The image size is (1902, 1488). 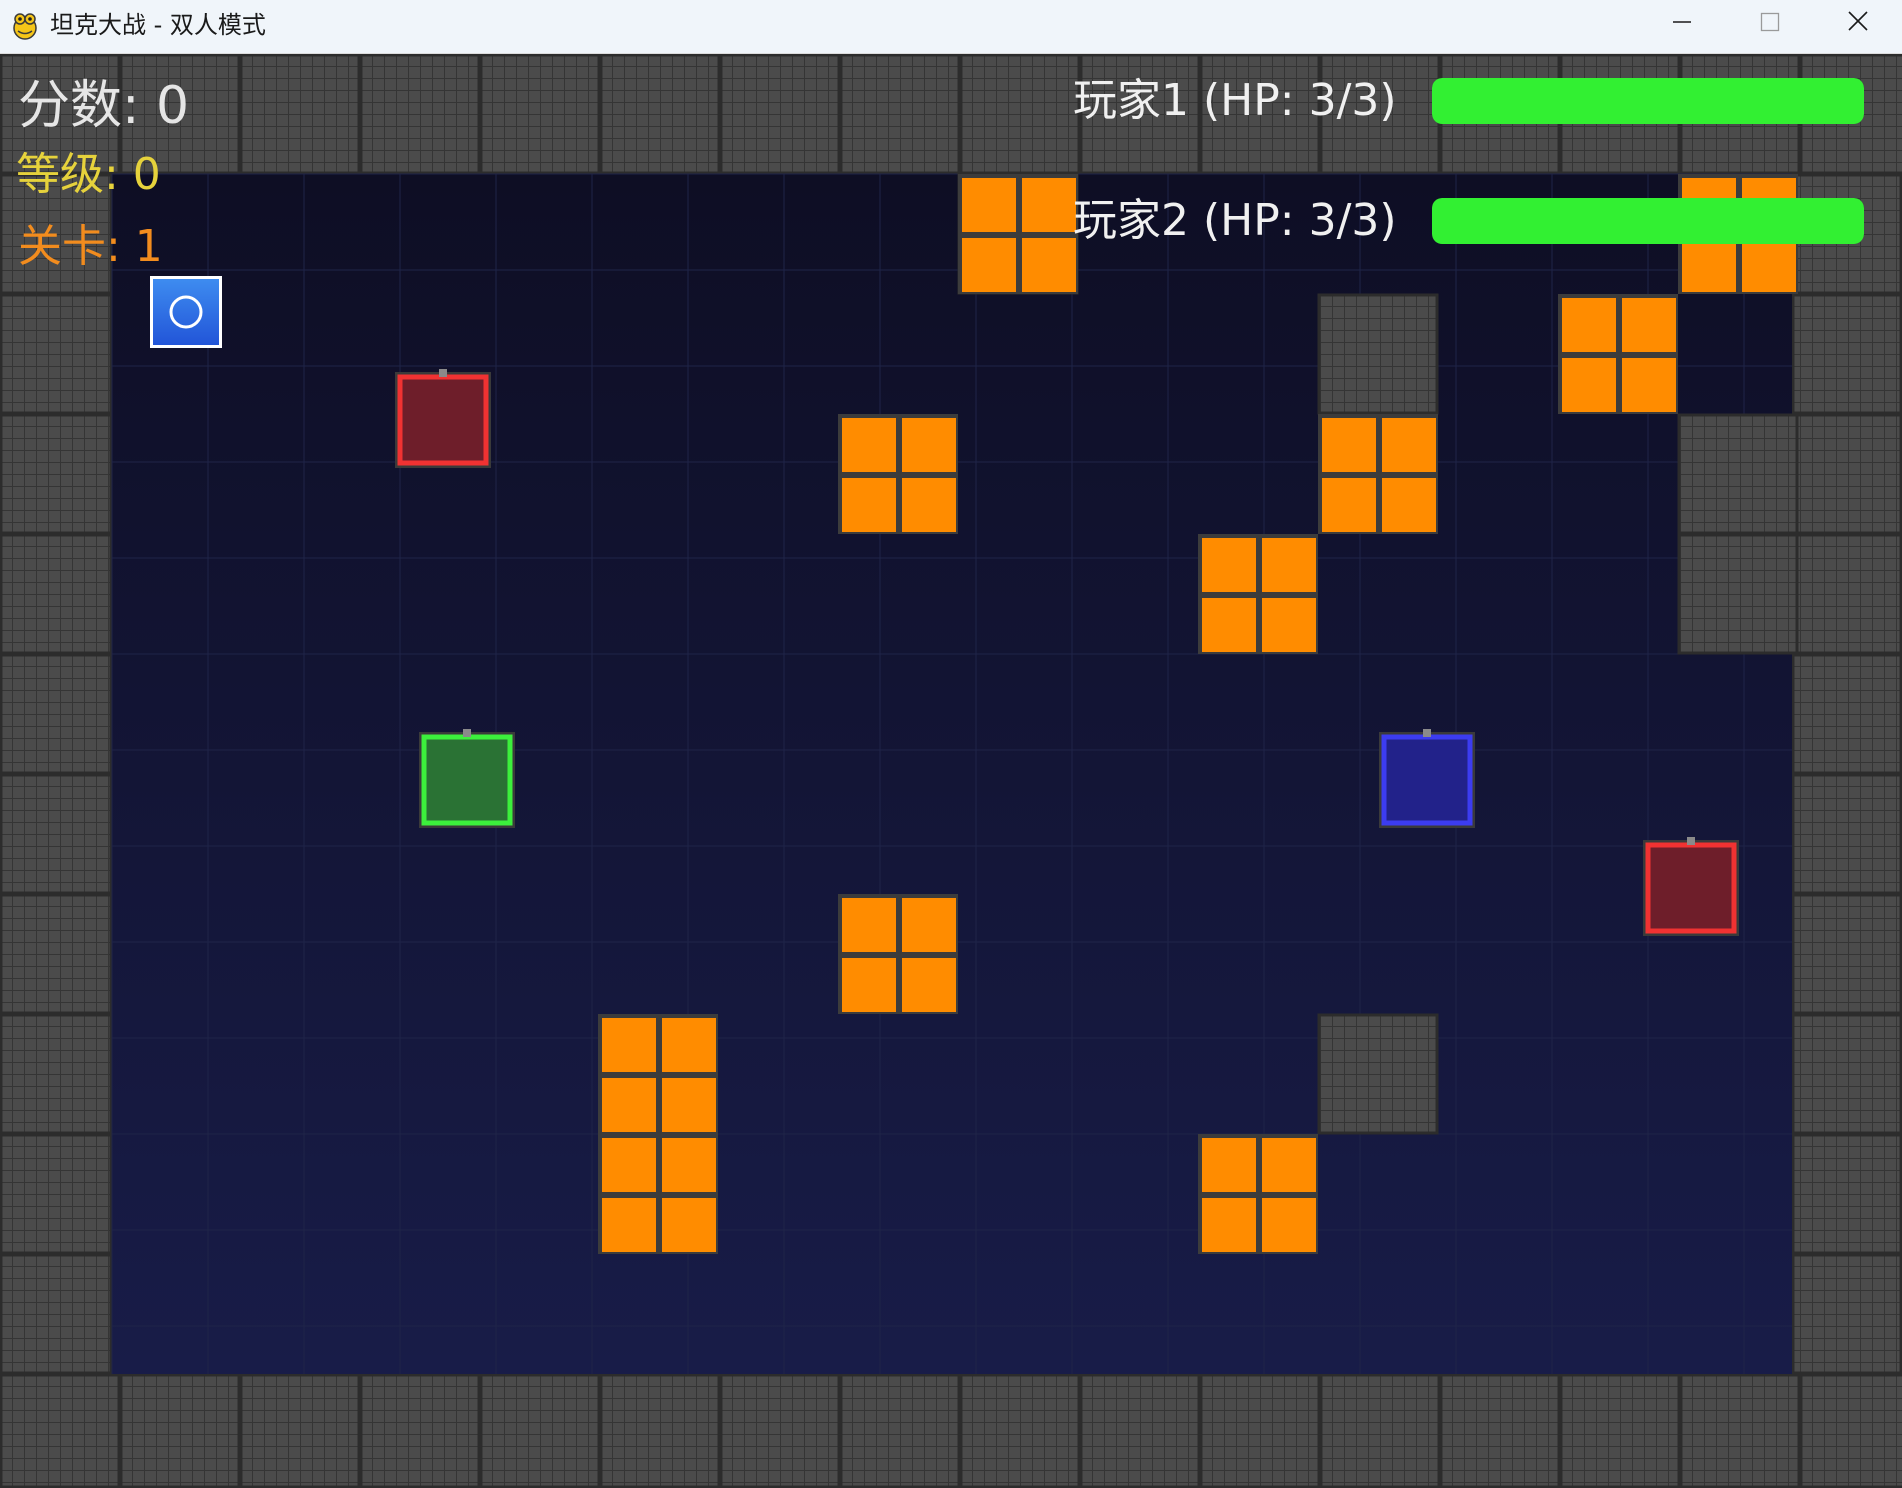 I want to click on score-label: 分数: 0, so click(x=104, y=106).